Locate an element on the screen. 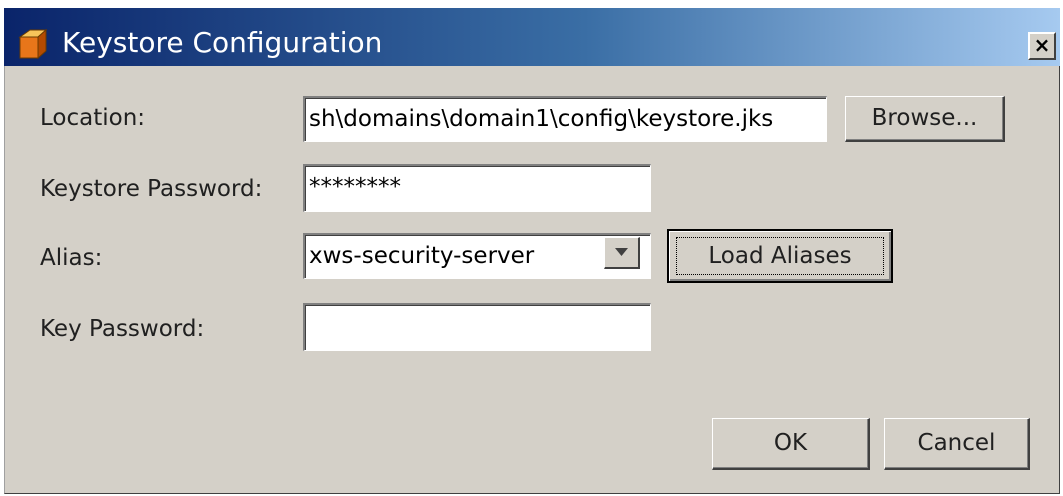  alias-selected-value: xws-security-server is located at coordinates (422, 256).